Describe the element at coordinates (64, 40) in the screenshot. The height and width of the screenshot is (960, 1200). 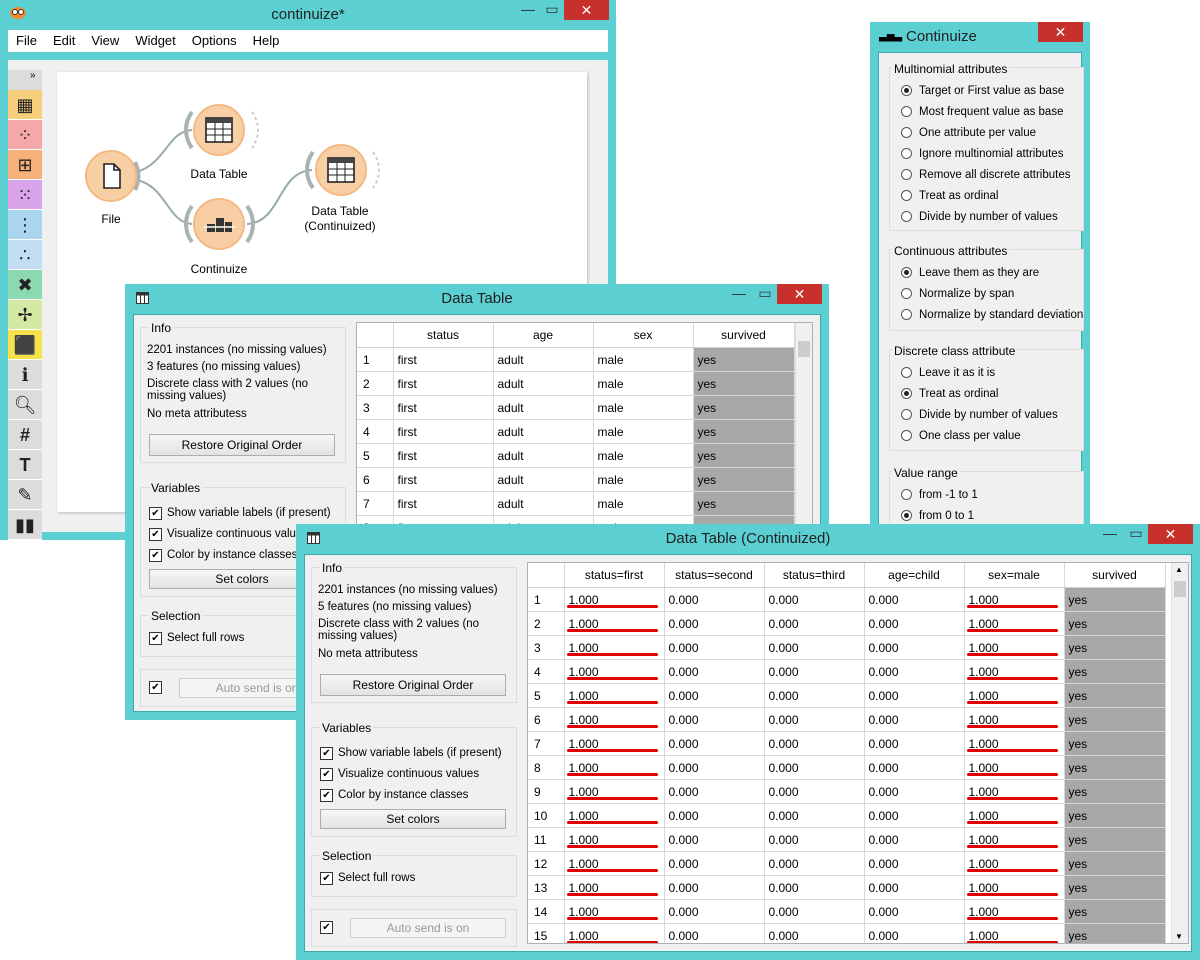
I see `menu-edit: Edit` at that location.